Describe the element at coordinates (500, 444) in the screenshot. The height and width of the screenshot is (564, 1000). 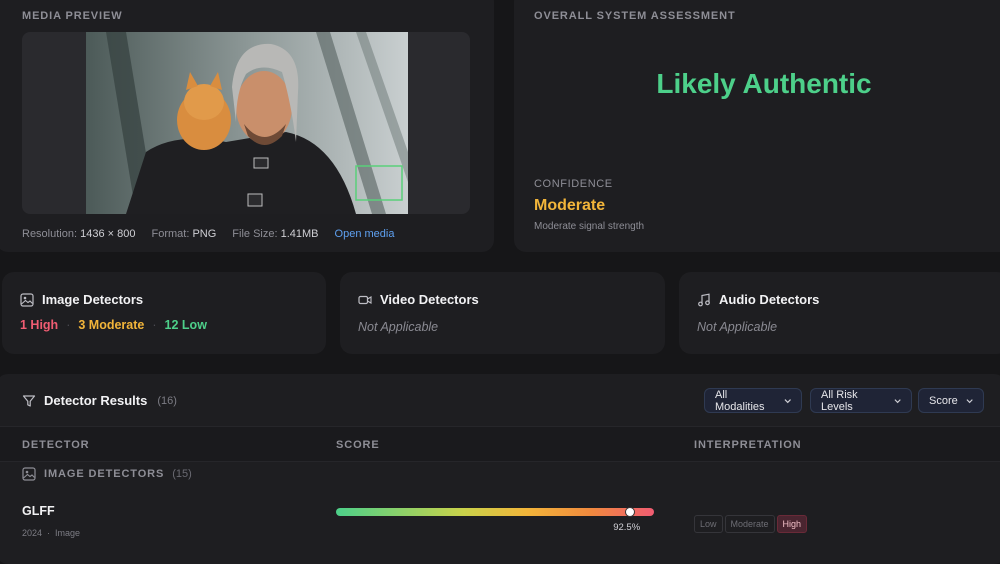
I see `results-table-header: DETECTOR SCORE INTERPRETATION` at that location.